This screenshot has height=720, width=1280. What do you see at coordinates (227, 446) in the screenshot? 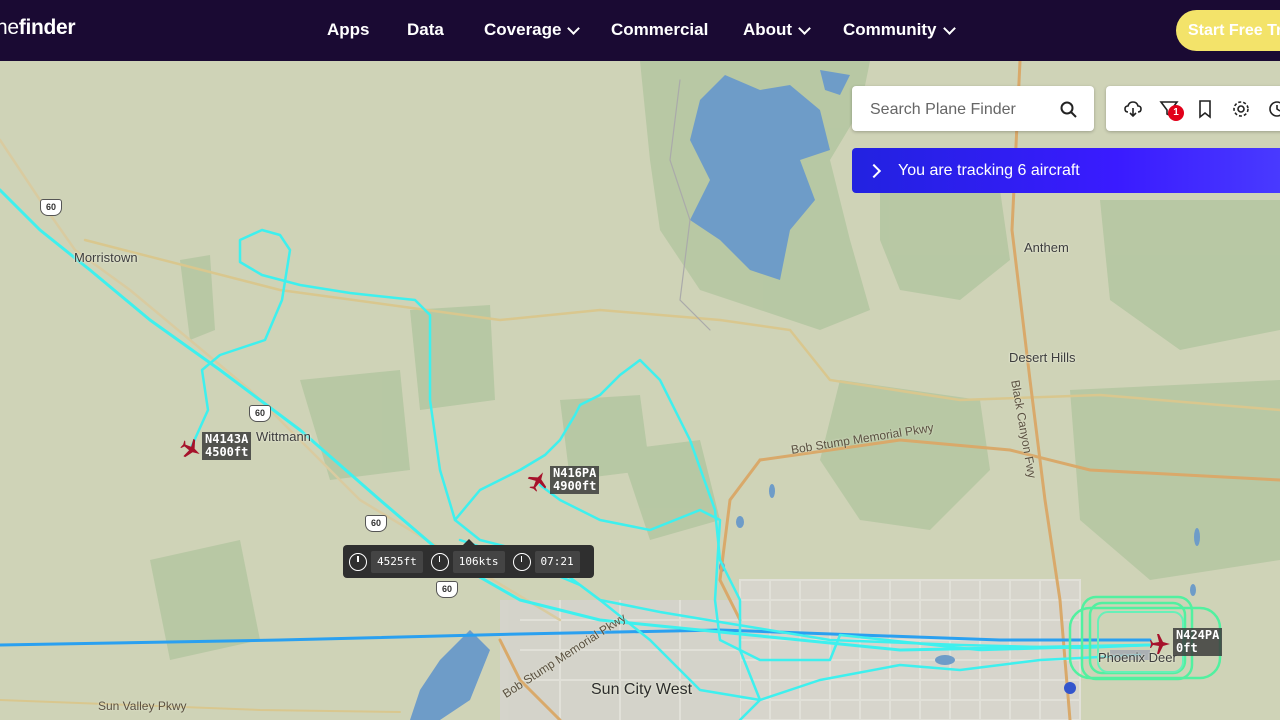
I see `aircraft-label: N4143A 4500ft` at bounding box center [227, 446].